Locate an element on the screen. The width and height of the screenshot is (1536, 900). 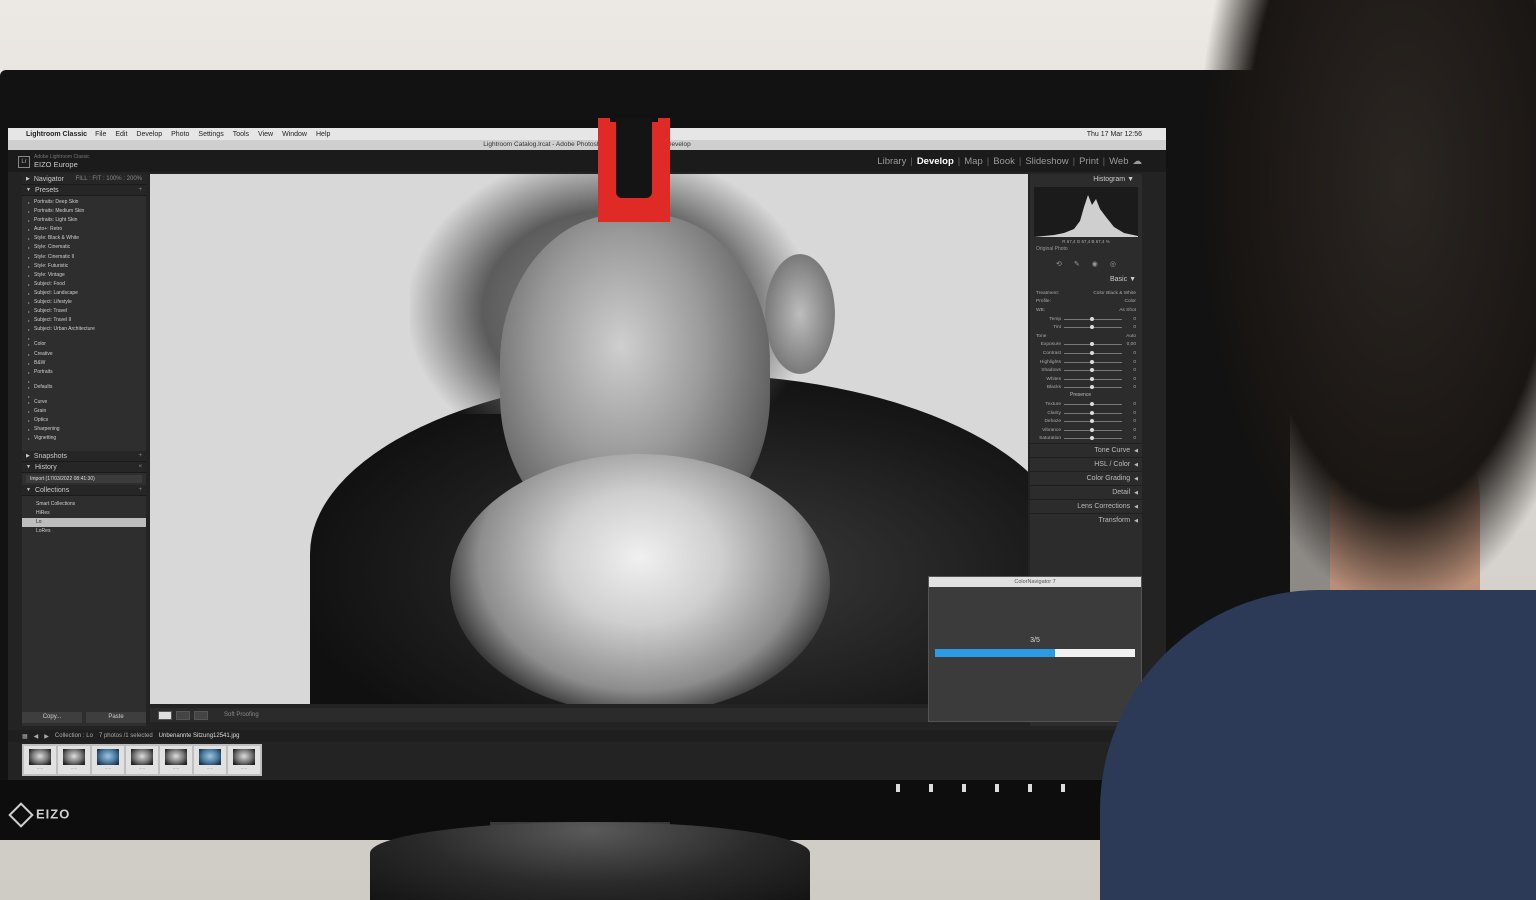
redeye-icon: ◉ is located at coordinates (1095, 264).